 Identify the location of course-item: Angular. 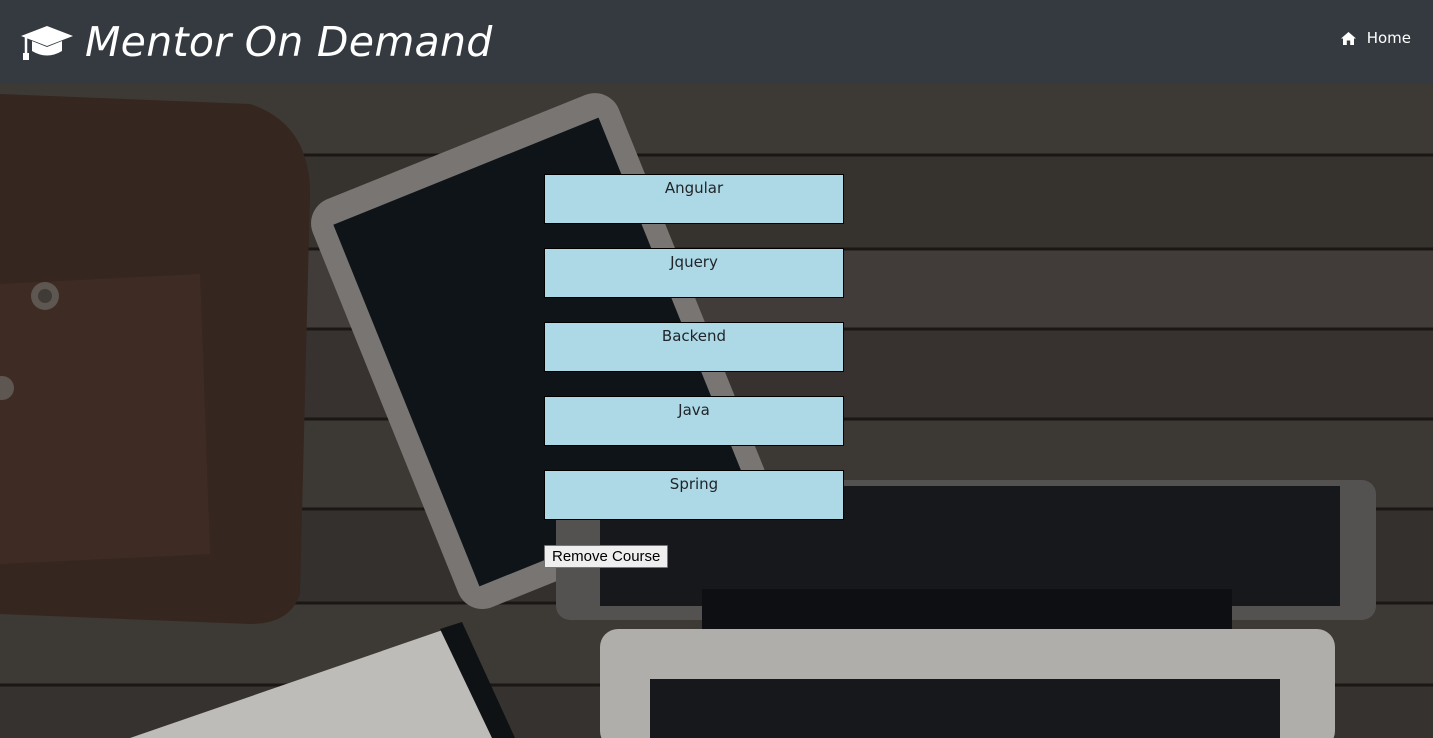
(694, 199).